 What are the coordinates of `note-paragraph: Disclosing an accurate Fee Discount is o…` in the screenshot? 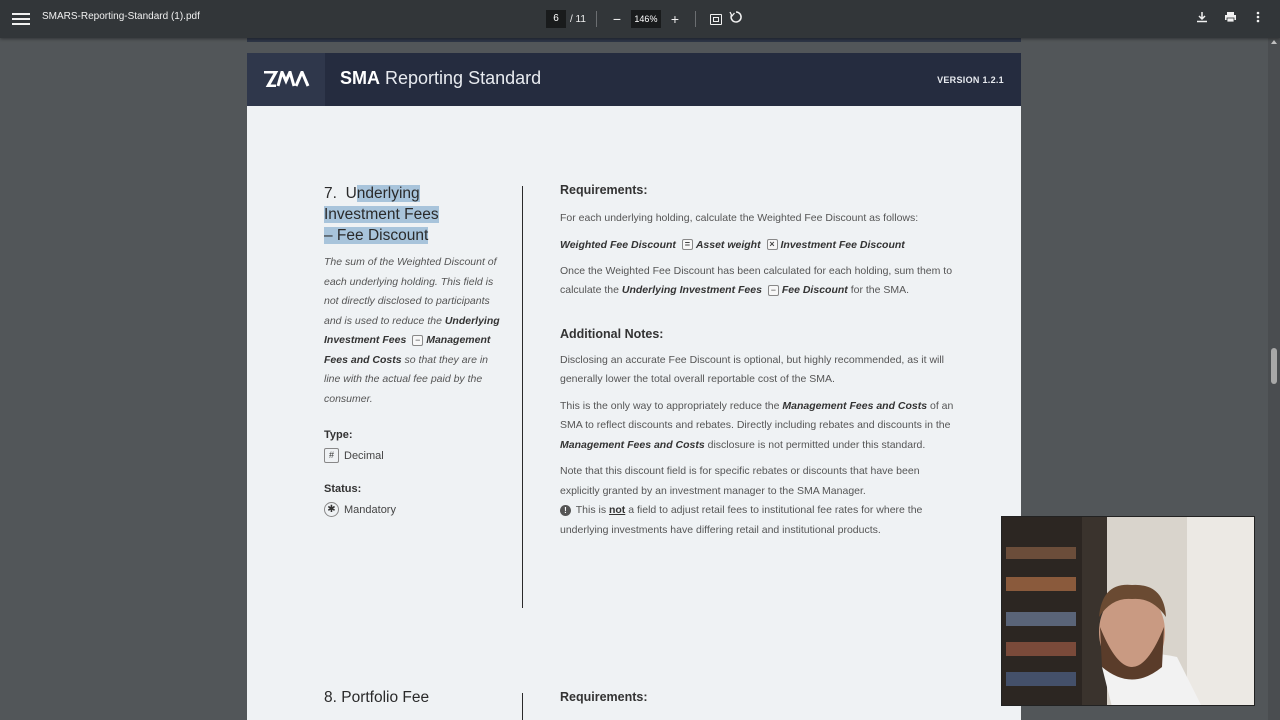 It's located at (752, 369).